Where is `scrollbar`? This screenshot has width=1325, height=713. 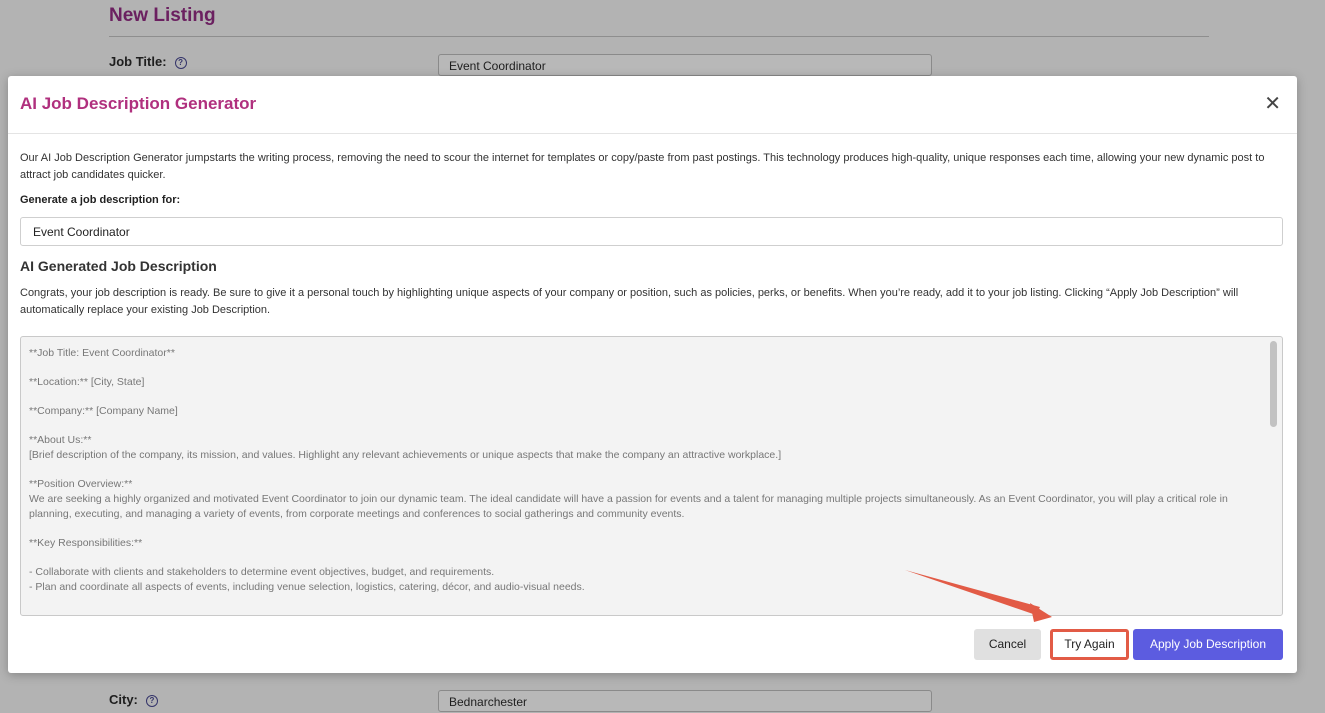 scrollbar is located at coordinates (1273, 476).